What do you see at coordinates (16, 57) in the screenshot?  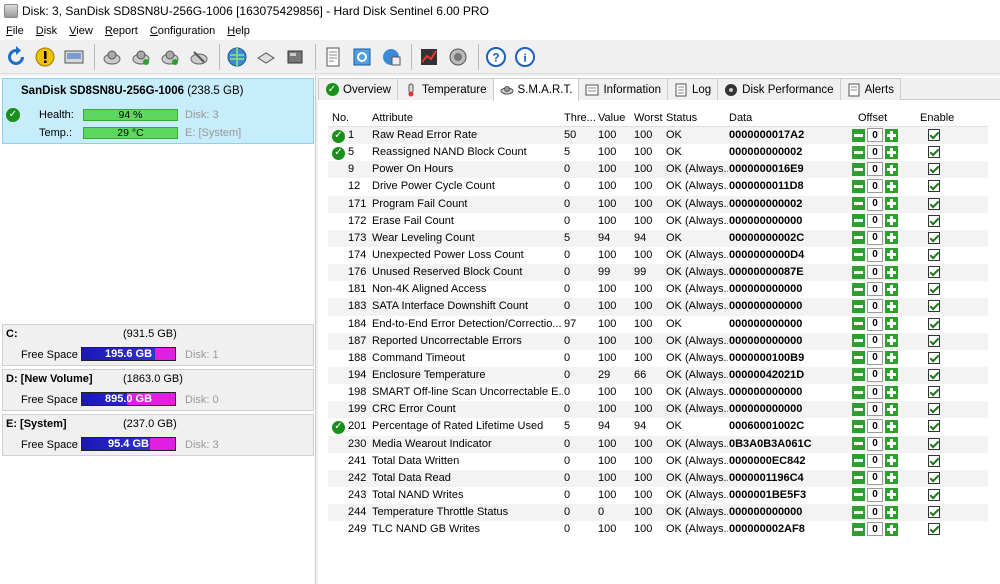 I see `refresh-icon` at bounding box center [16, 57].